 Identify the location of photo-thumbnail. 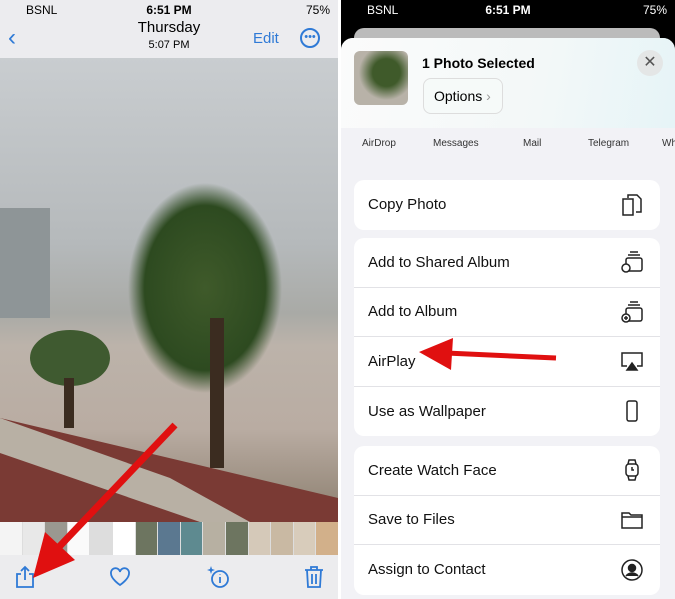
(381, 78).